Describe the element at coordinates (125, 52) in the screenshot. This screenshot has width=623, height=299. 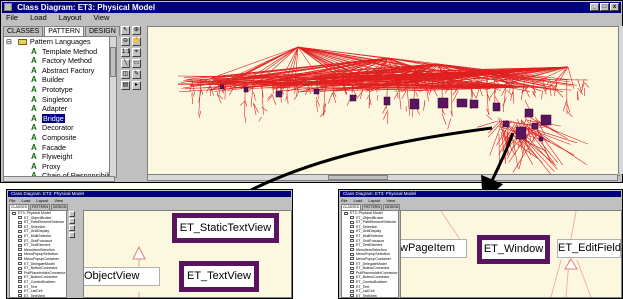
I see `fit-tool: 1:1` at that location.